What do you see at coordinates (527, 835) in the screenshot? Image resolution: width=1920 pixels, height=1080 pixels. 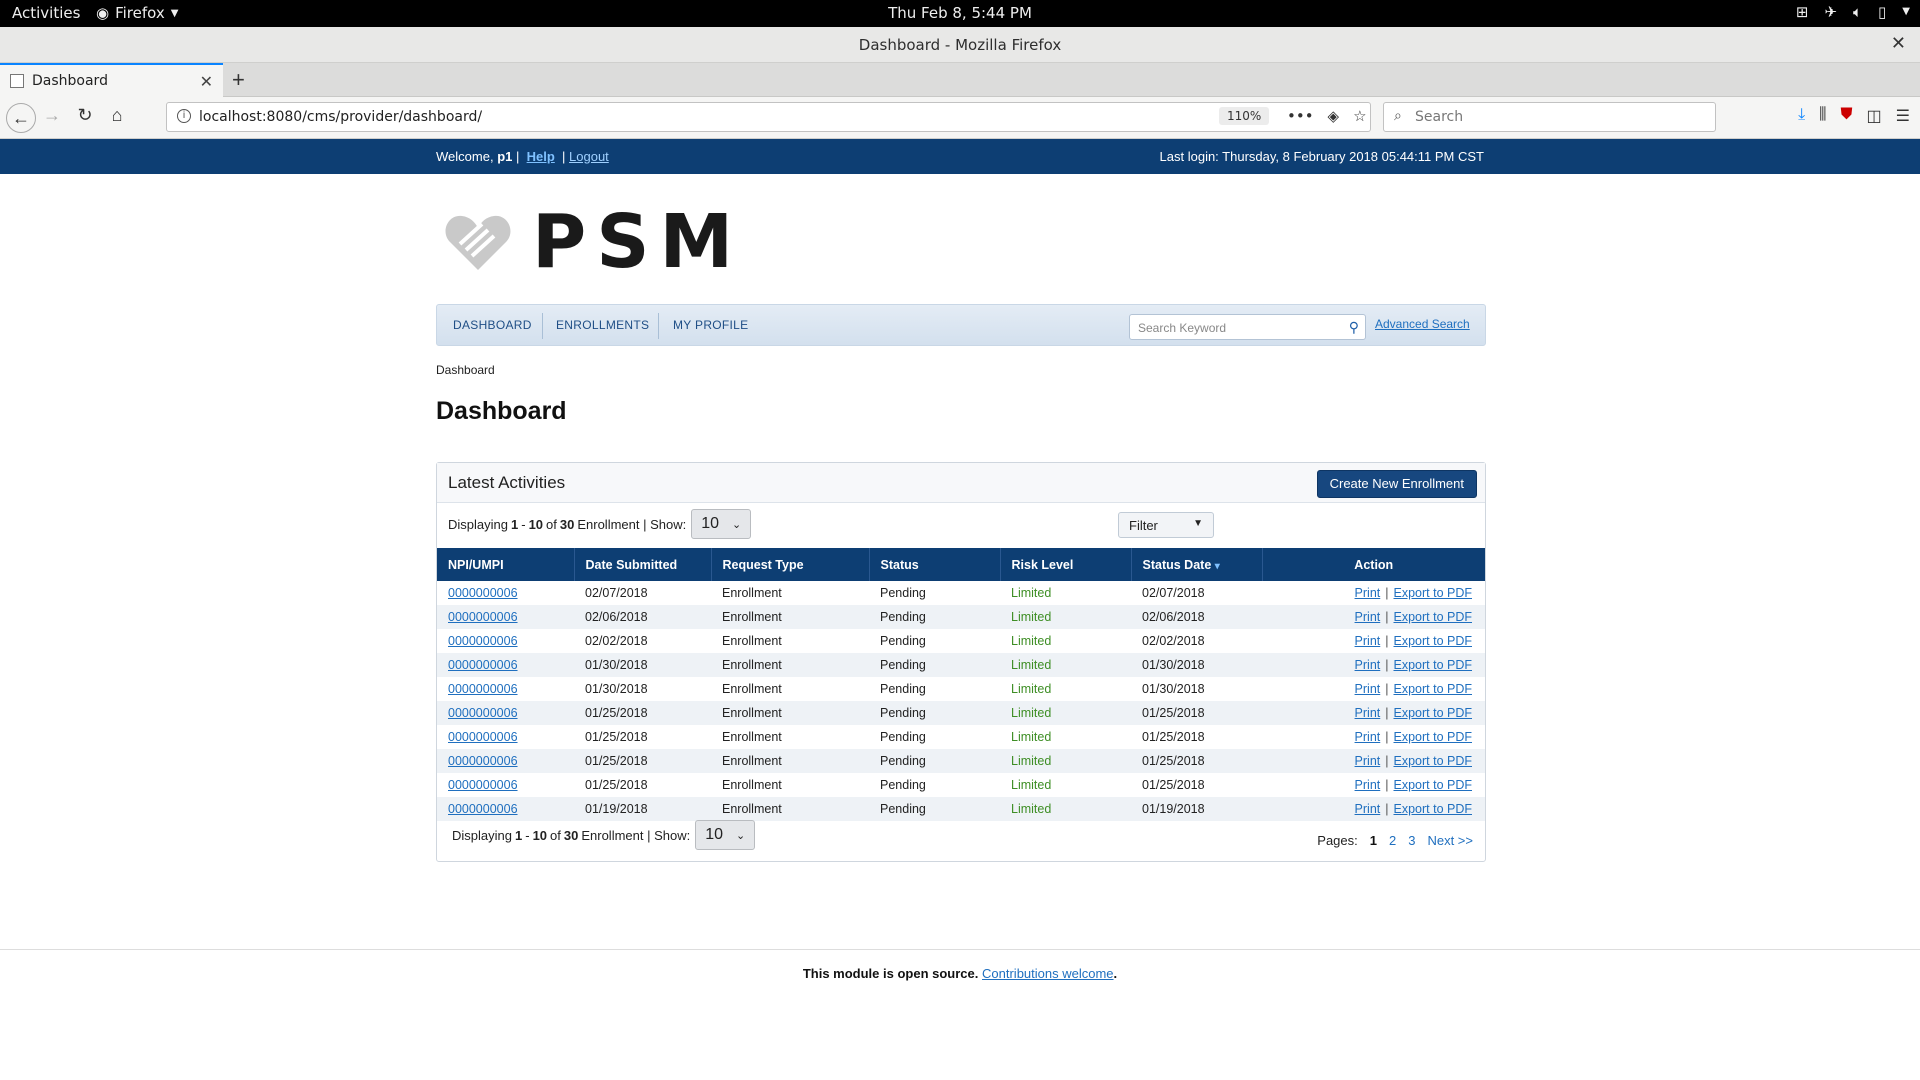 I see `range-dash: -` at bounding box center [527, 835].